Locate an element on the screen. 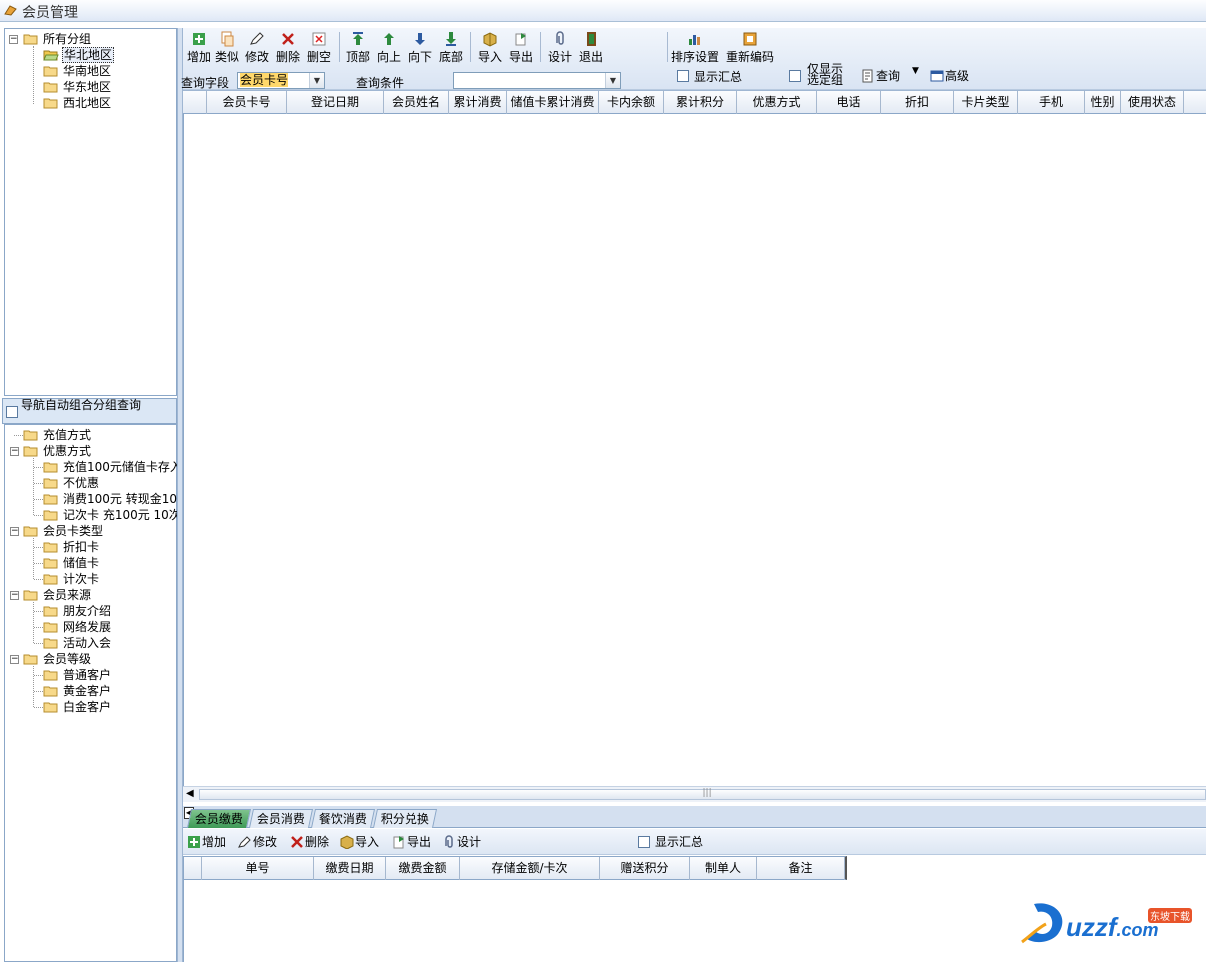  detail-delete-button: 删除 is located at coordinates (309, 842).